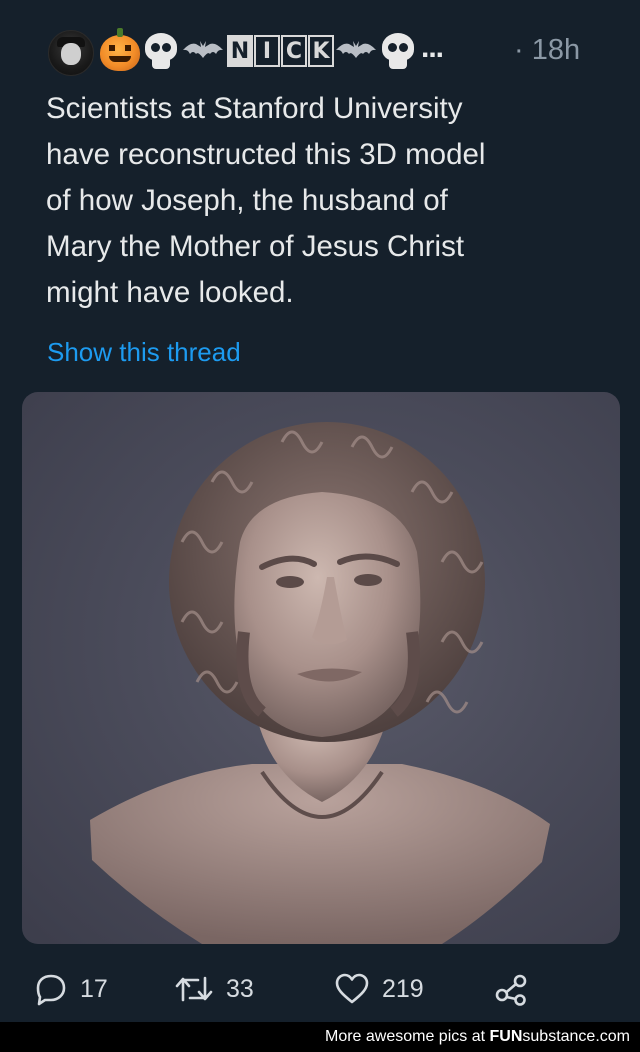 The width and height of the screenshot is (640, 1052). I want to click on show-thread-link: Show this thread, so click(144, 352).